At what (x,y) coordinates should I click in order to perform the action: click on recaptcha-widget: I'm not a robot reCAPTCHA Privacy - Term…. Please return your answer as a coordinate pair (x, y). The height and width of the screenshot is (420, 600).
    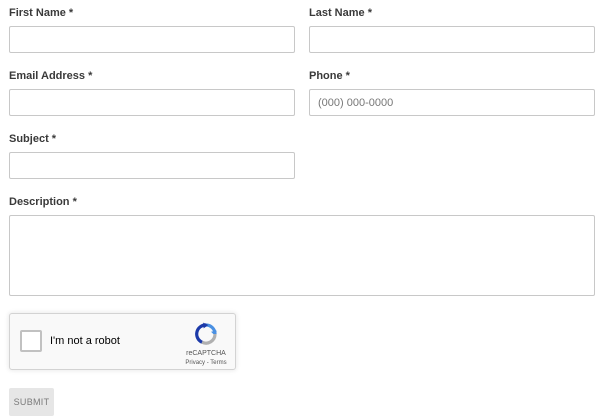
    Looking at the image, I should click on (122, 341).